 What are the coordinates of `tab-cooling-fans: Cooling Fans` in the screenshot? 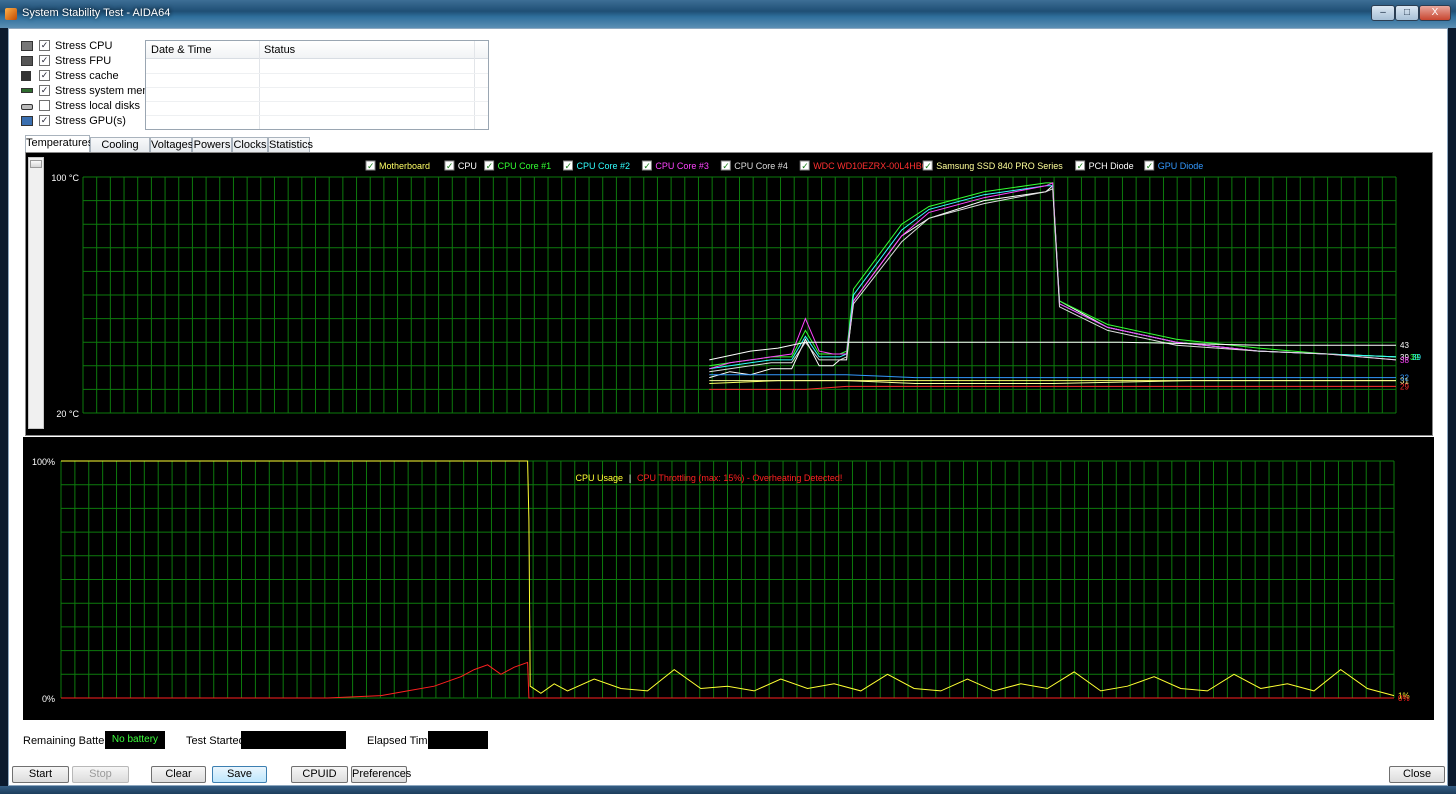 It's located at (120, 151).